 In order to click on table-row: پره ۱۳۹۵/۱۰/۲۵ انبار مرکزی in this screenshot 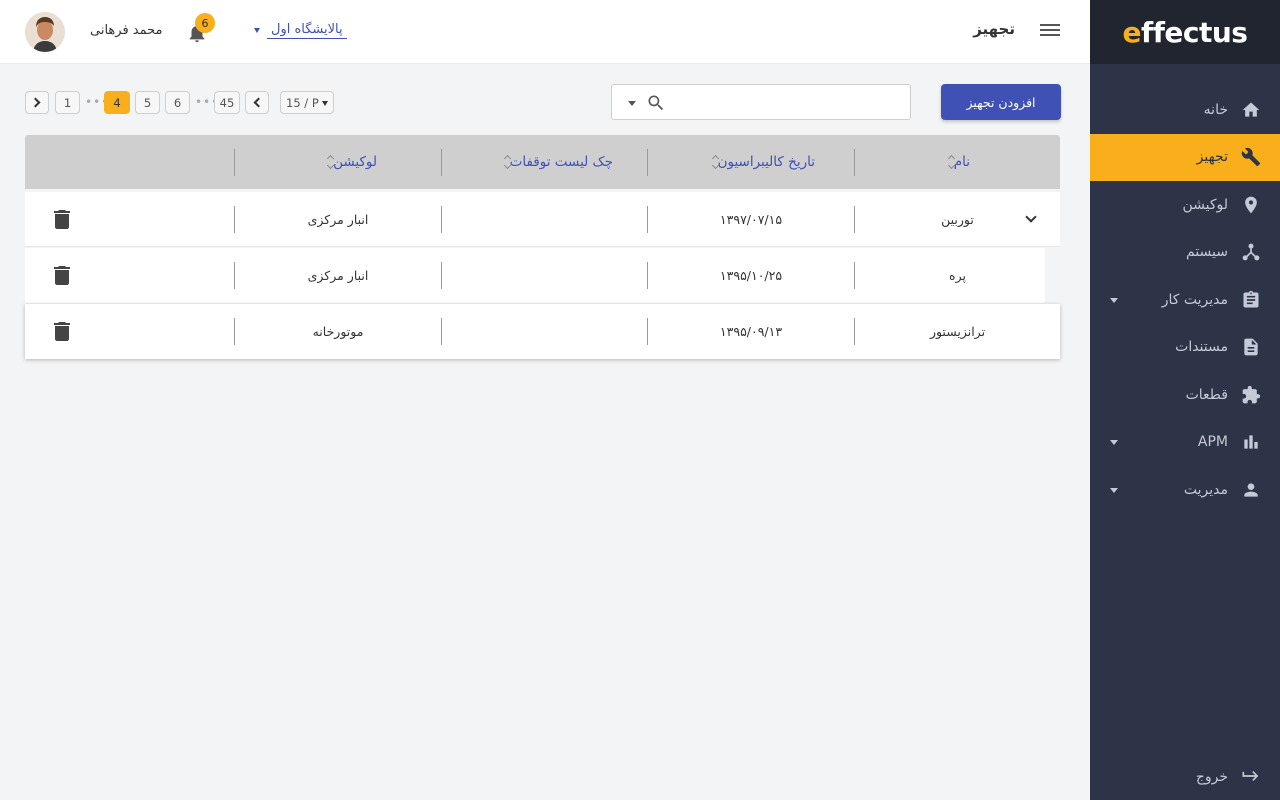, I will do `click(535, 275)`.